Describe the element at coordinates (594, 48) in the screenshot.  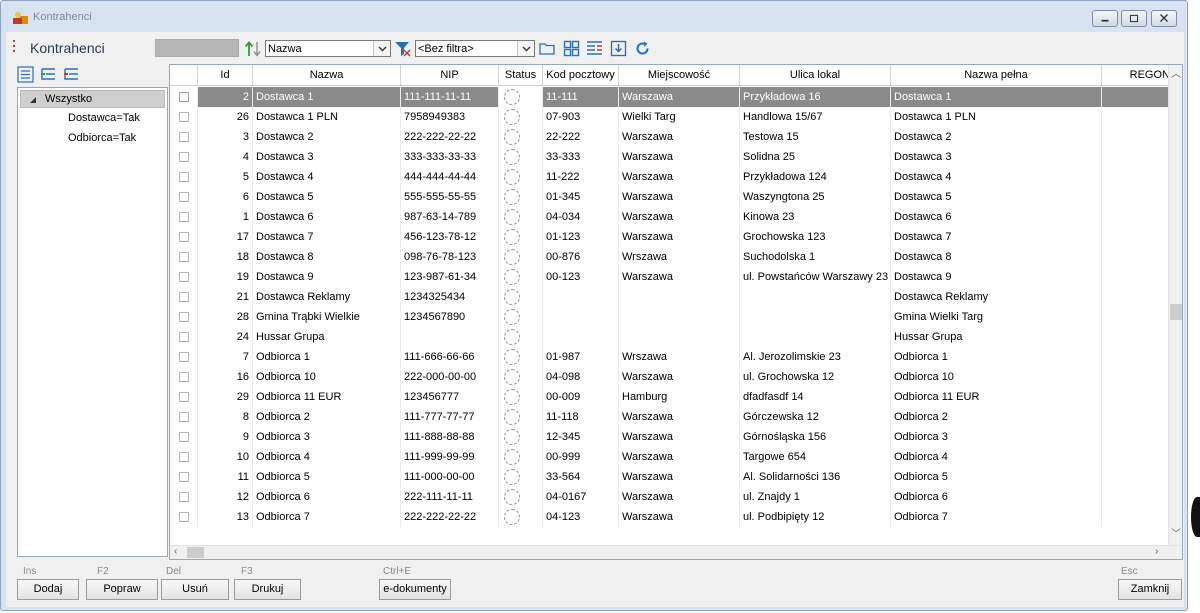
I see `columns-settings-icon` at that location.